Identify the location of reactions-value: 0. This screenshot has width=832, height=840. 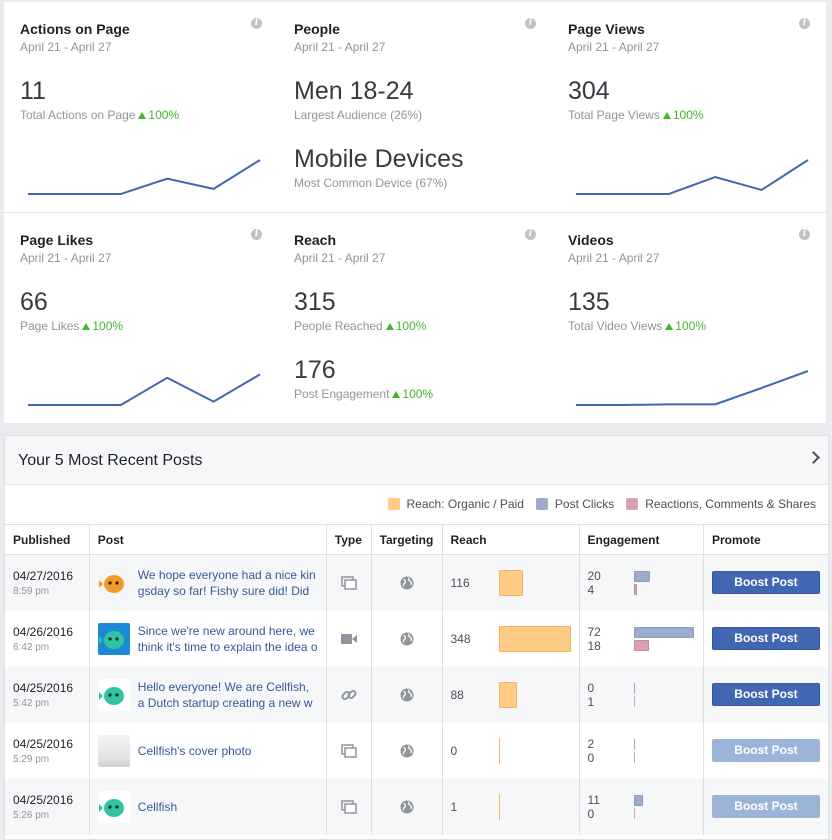
(591, 813).